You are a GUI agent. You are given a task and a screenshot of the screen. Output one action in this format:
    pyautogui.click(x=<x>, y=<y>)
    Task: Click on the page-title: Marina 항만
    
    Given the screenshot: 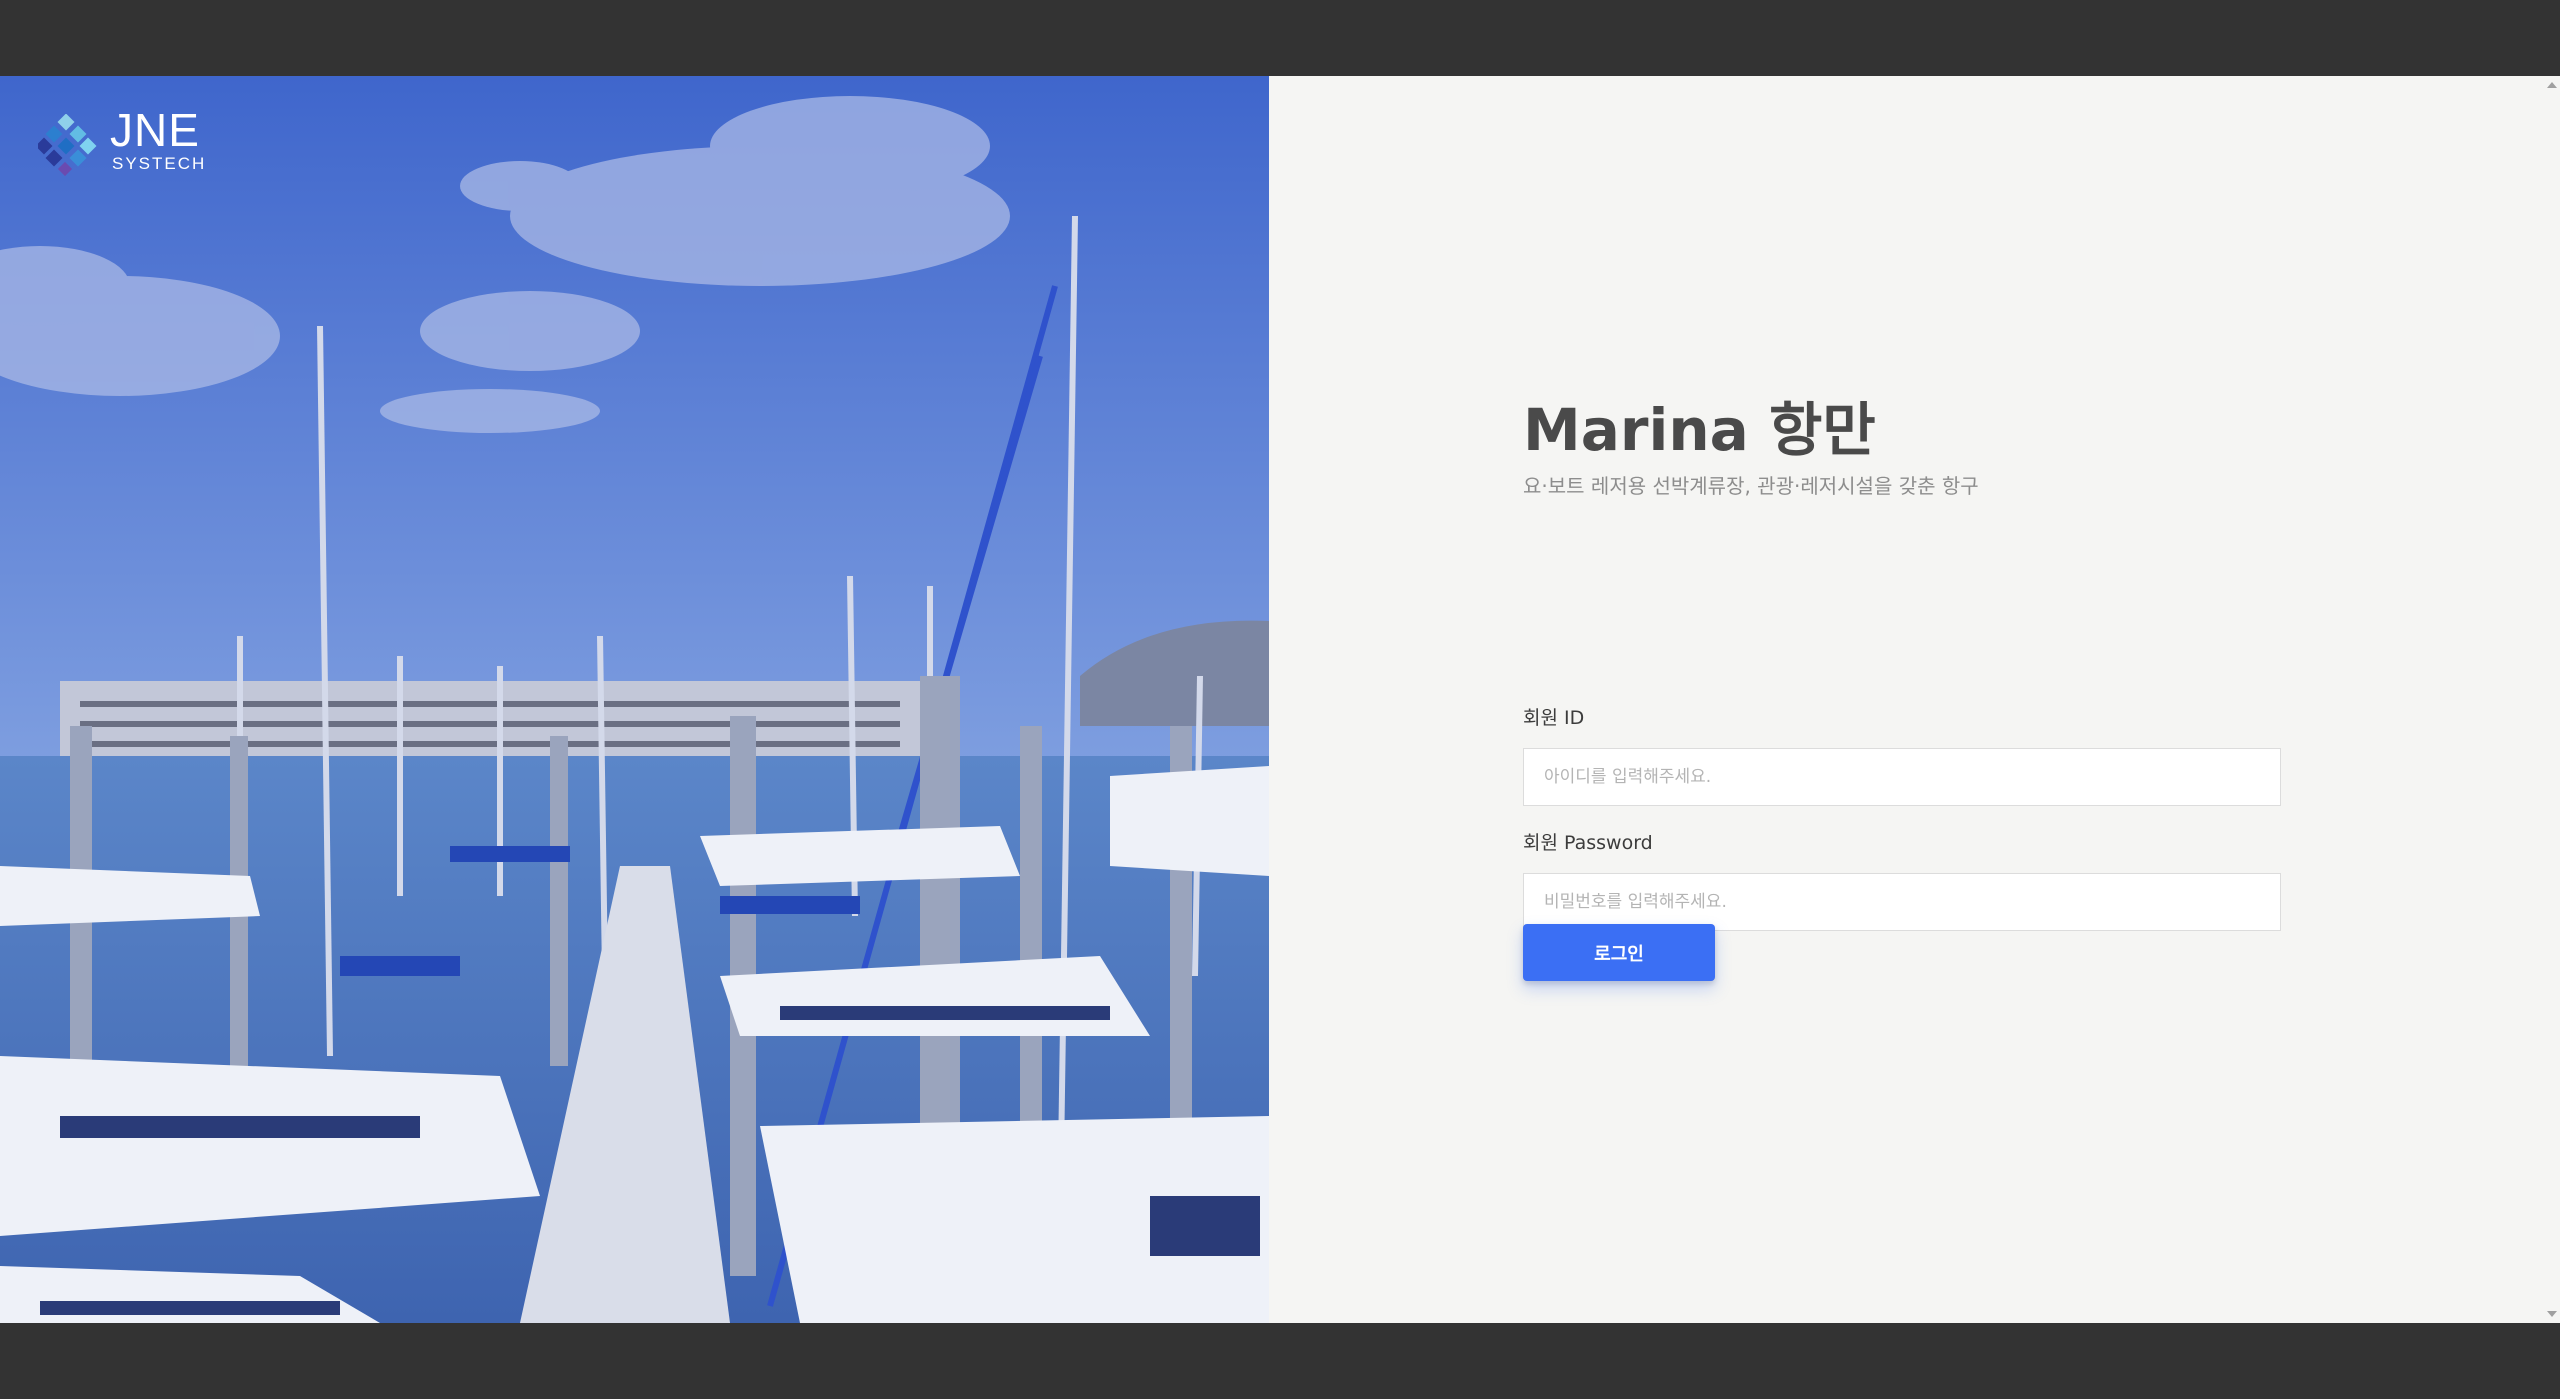 What is the action you would take?
    pyautogui.click(x=1699, y=430)
    